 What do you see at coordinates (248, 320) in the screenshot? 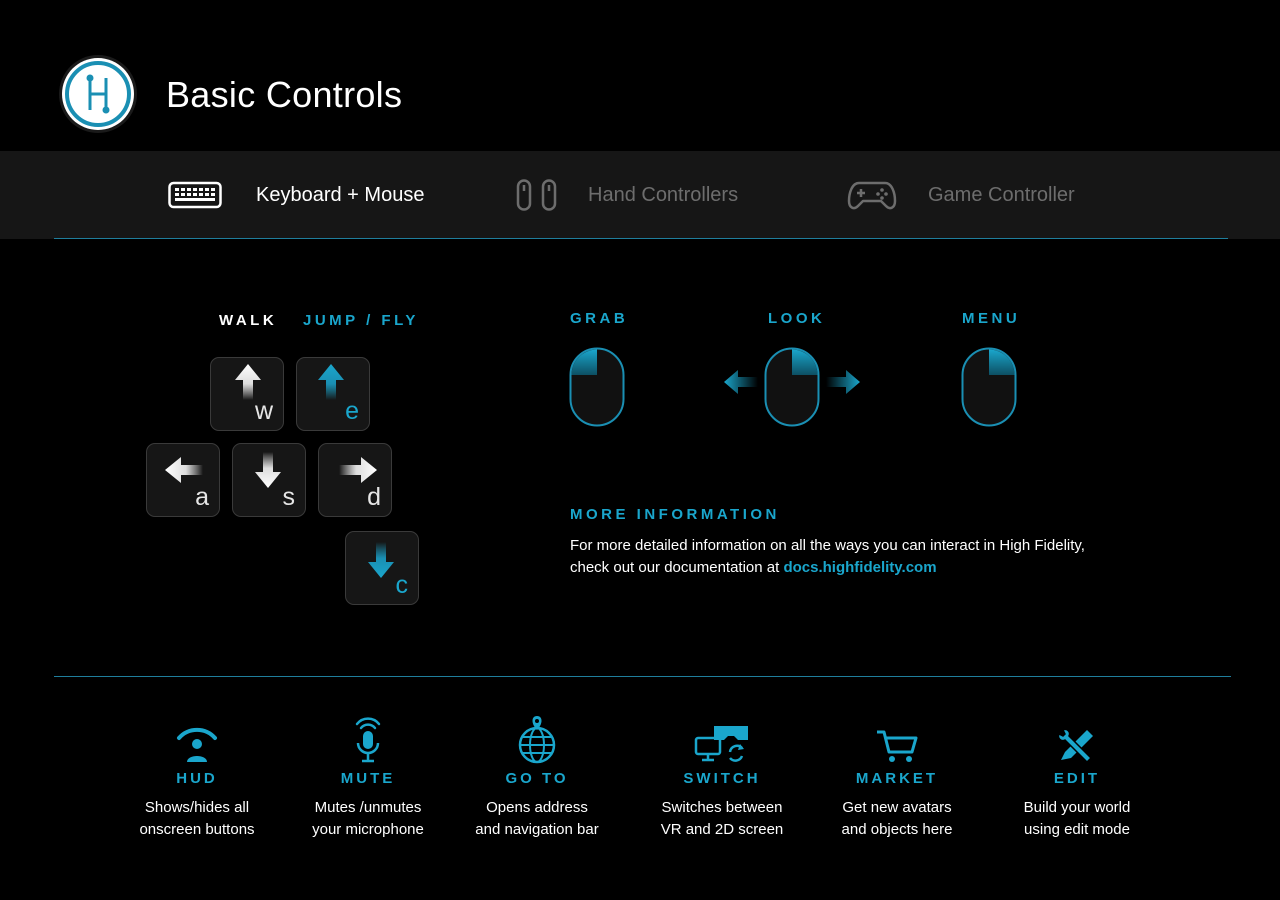
I see `walk-label: WALK` at bounding box center [248, 320].